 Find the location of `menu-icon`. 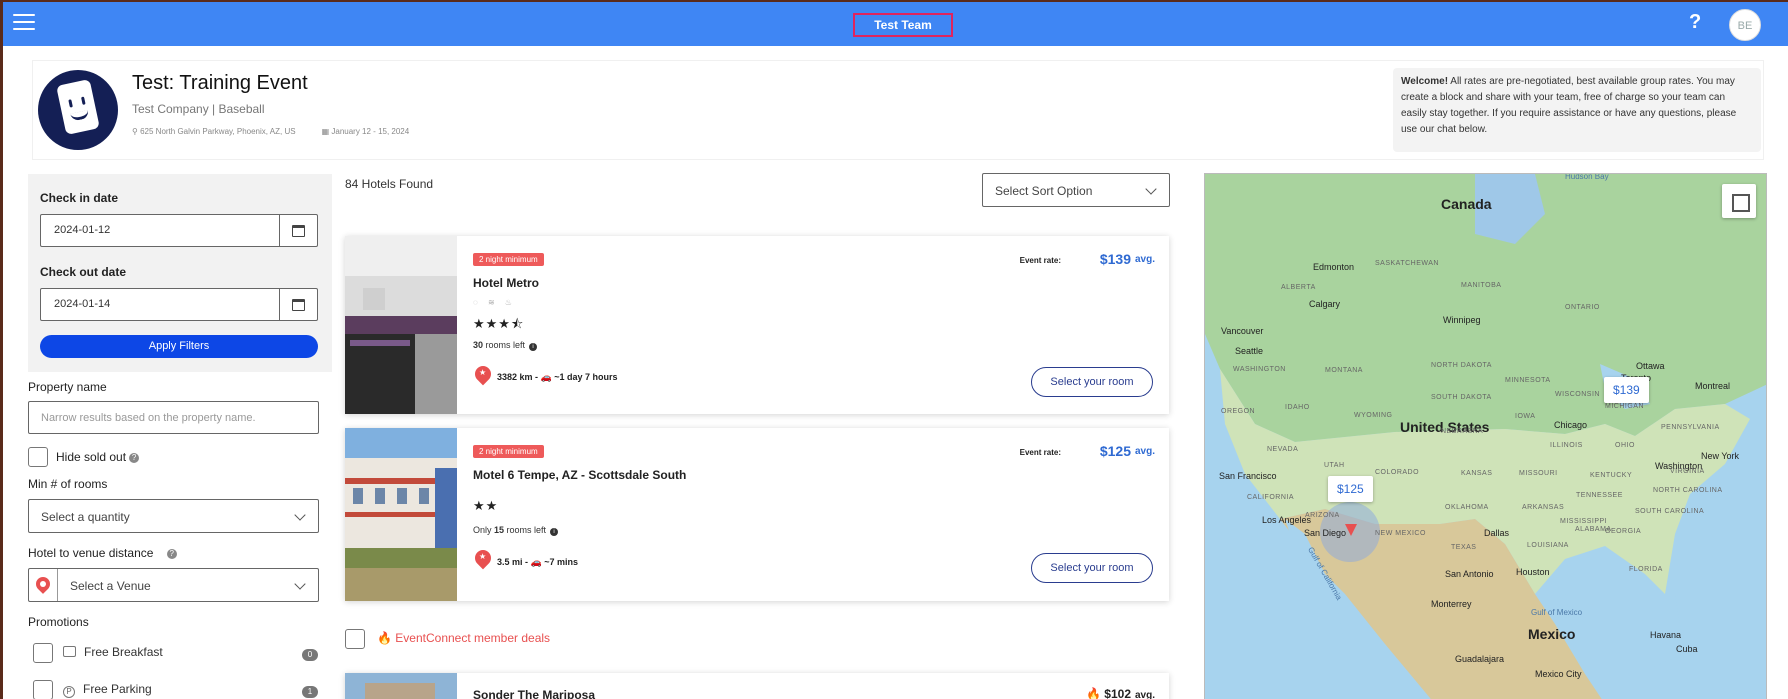

menu-icon is located at coordinates (24, 23).